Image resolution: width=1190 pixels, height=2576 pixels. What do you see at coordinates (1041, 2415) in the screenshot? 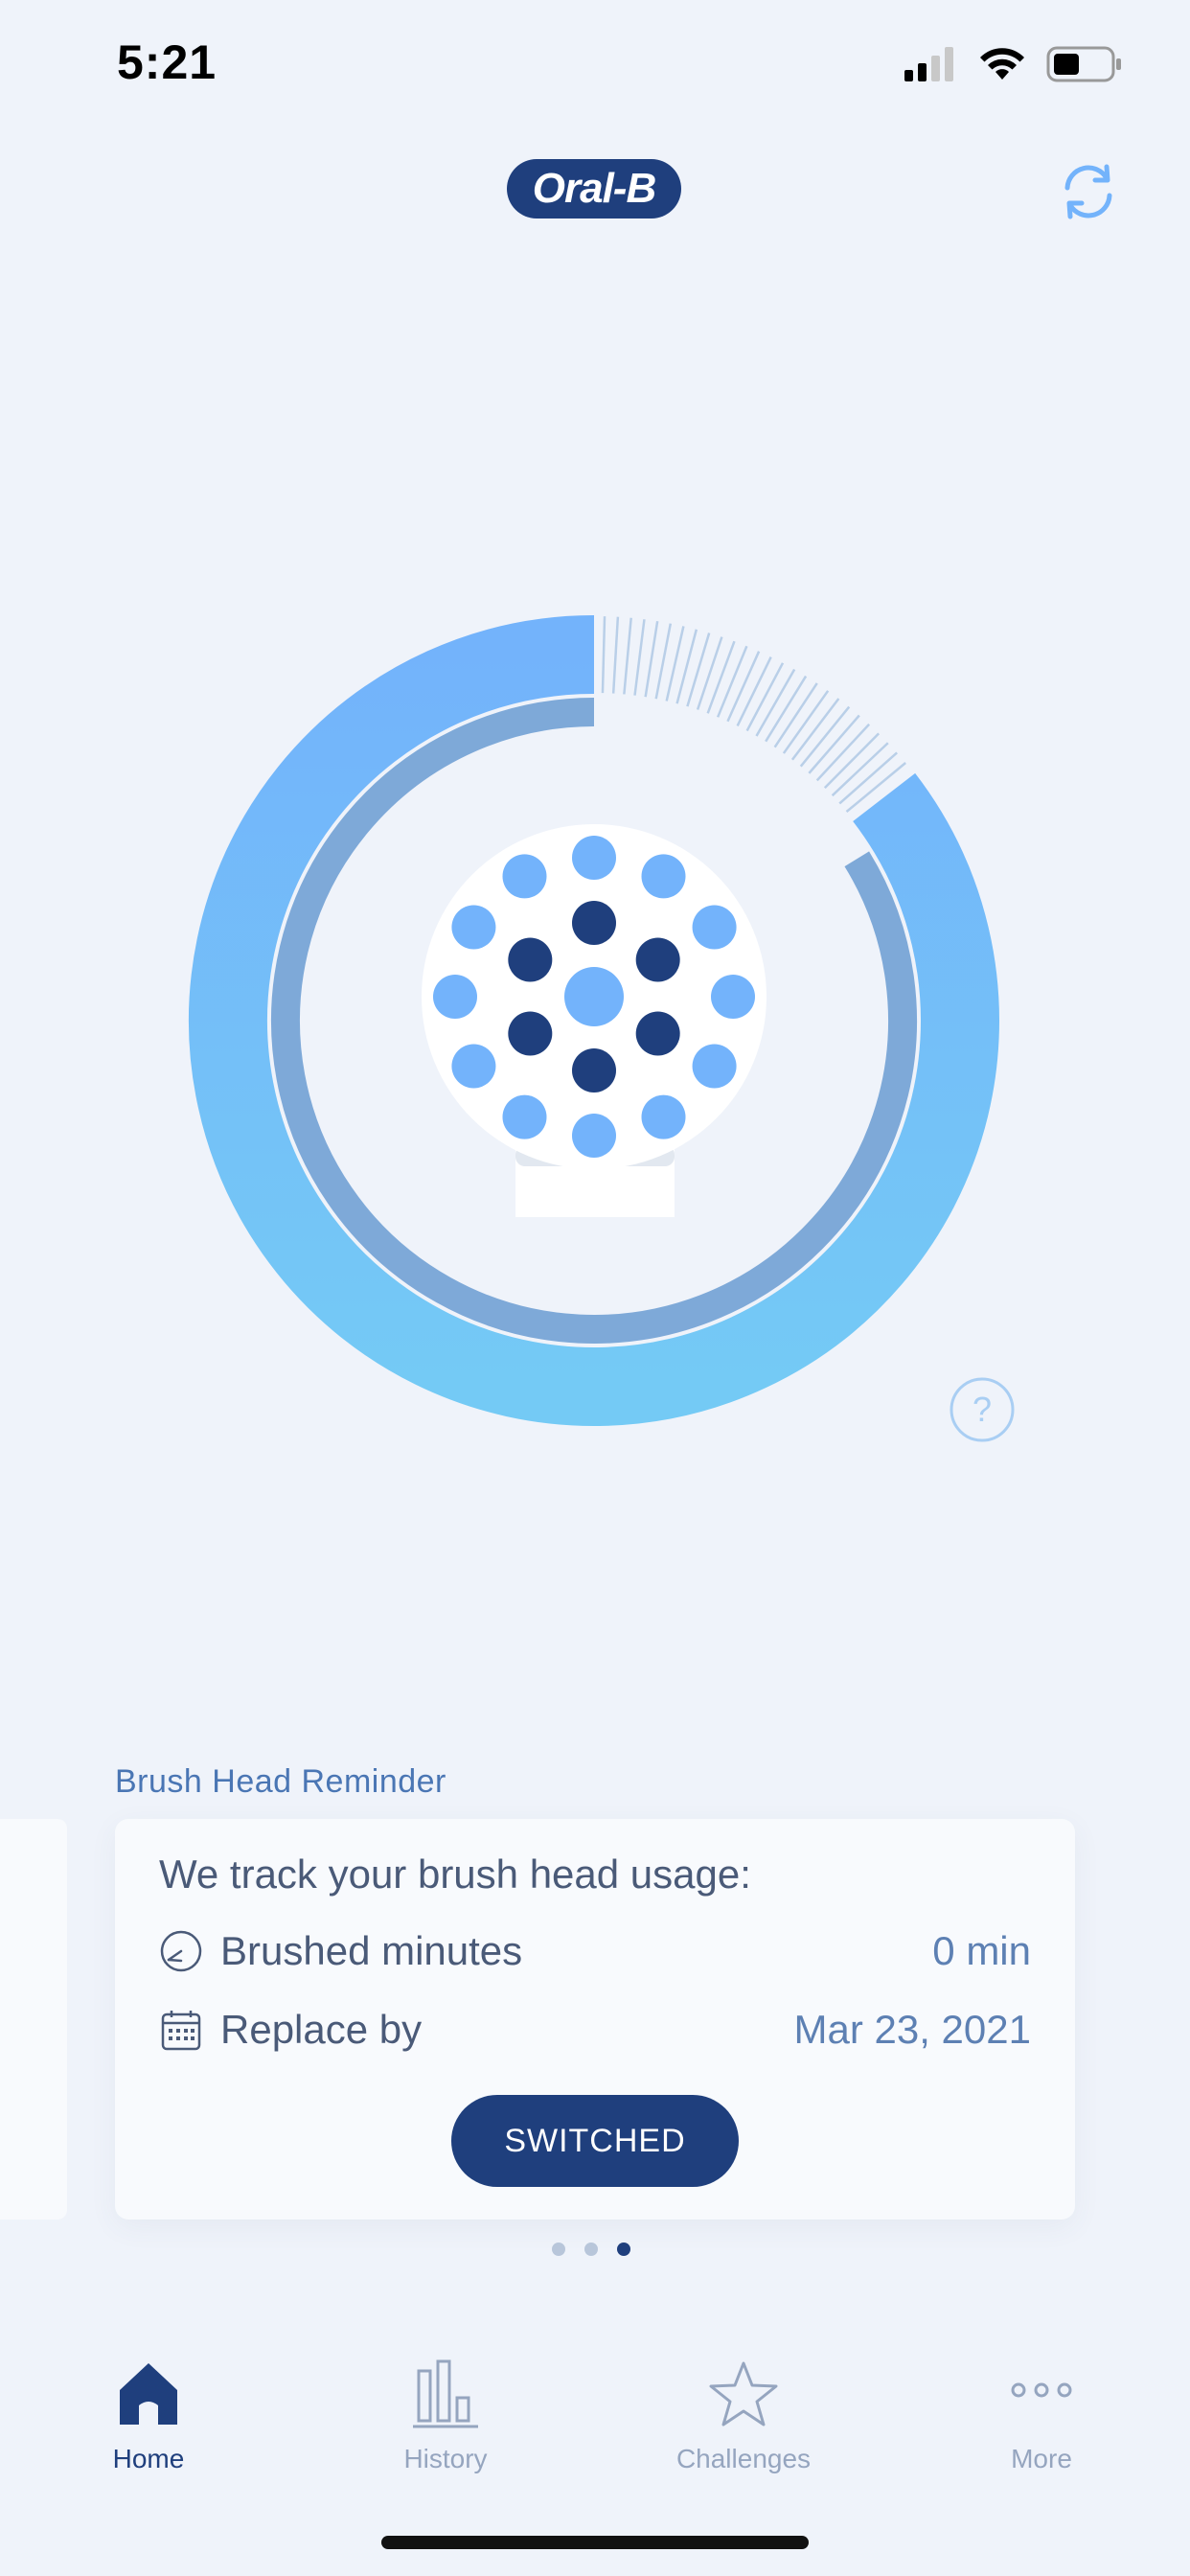
I see `tab-more: More` at bounding box center [1041, 2415].